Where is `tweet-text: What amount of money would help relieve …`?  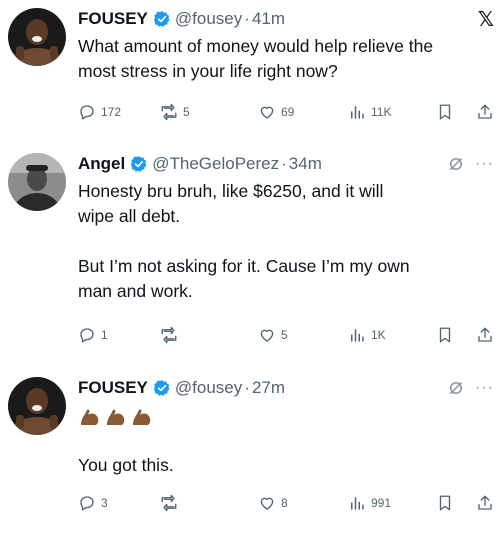
tweet-text: What amount of money would help relieve … is located at coordinates (286, 59).